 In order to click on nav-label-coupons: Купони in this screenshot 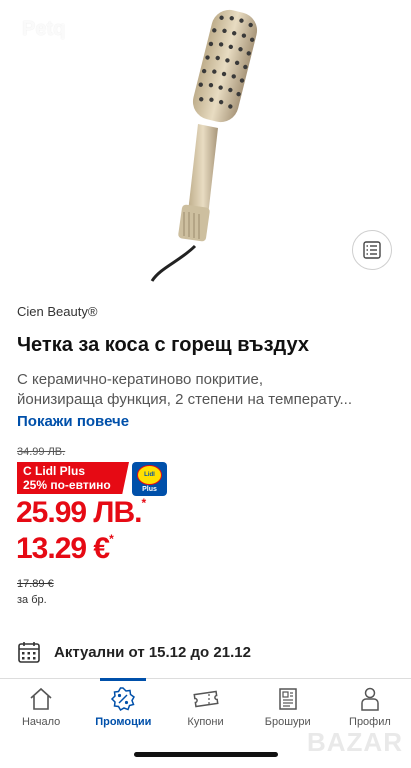, I will do `click(205, 722)`.